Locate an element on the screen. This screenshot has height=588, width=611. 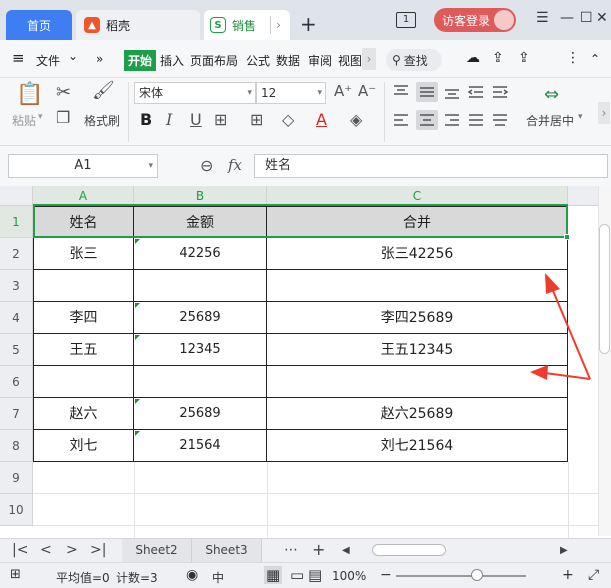
eye-icon: ◉ is located at coordinates (192, 575).